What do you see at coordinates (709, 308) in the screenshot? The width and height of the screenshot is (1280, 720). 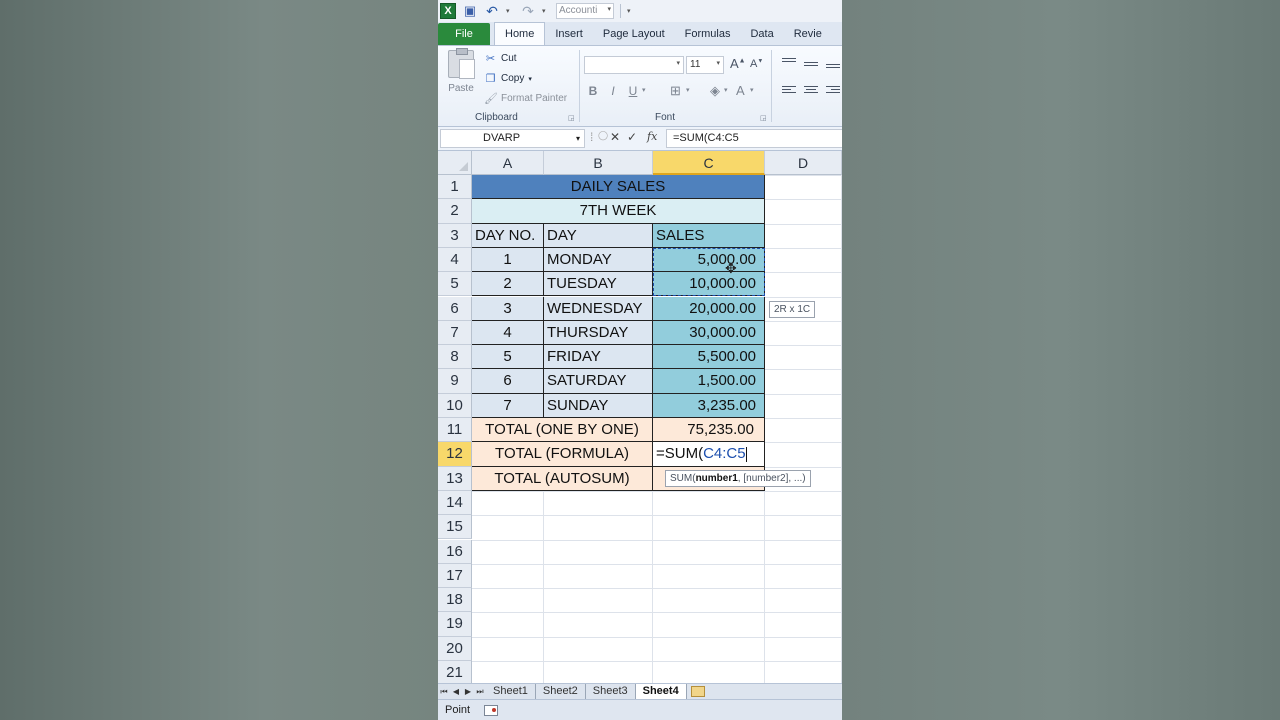 I see `cell-sales: 20,000.00` at bounding box center [709, 308].